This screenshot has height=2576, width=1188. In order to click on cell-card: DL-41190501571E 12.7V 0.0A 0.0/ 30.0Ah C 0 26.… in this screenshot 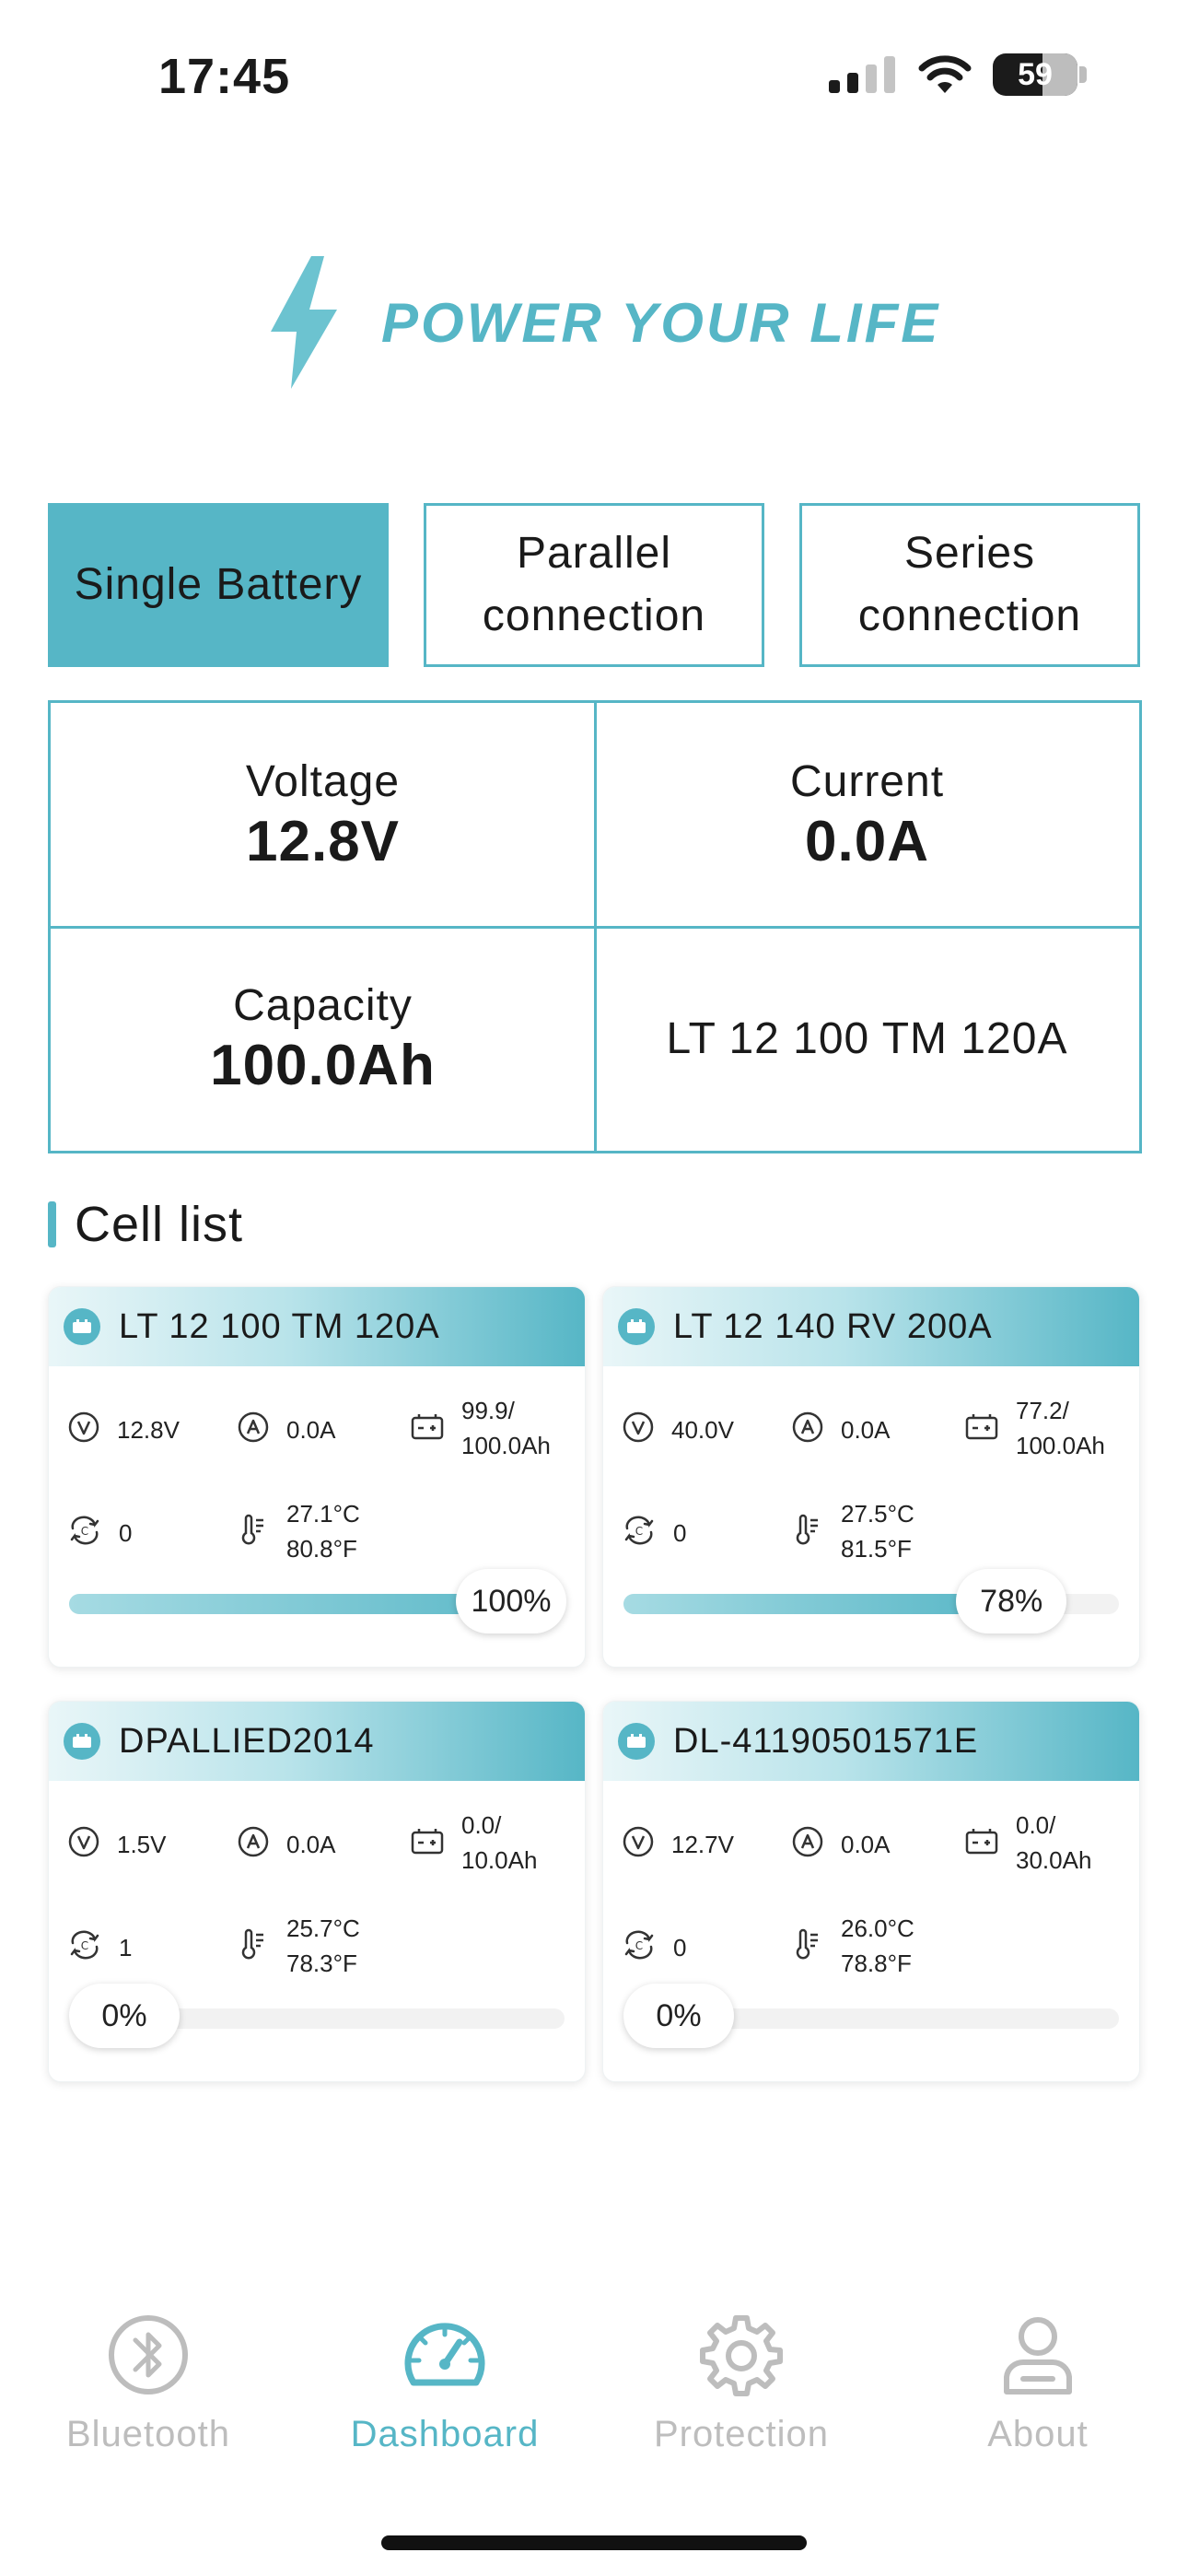, I will do `click(871, 1891)`.